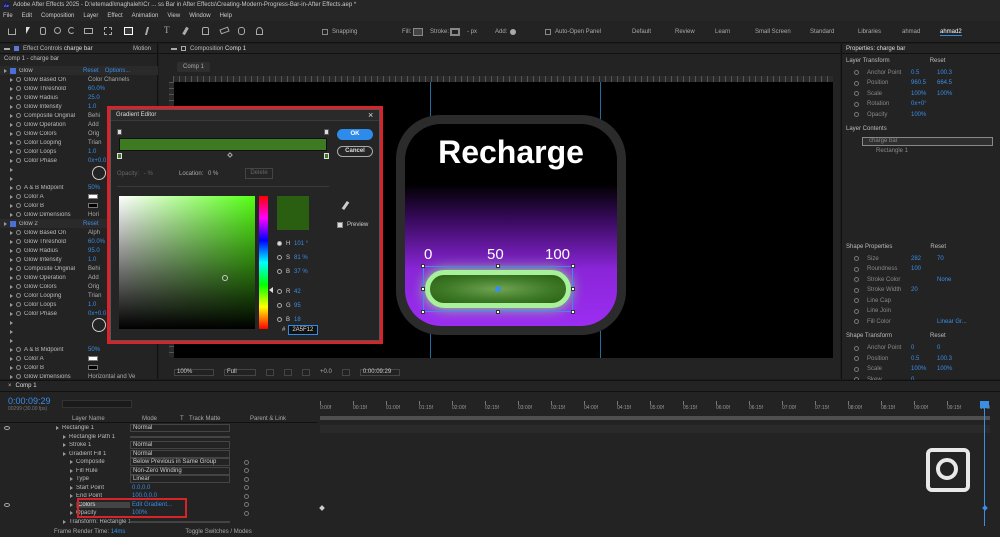  Describe the element at coordinates (307, 243) in the screenshot. I see `color-value-row: H 101 °` at that location.